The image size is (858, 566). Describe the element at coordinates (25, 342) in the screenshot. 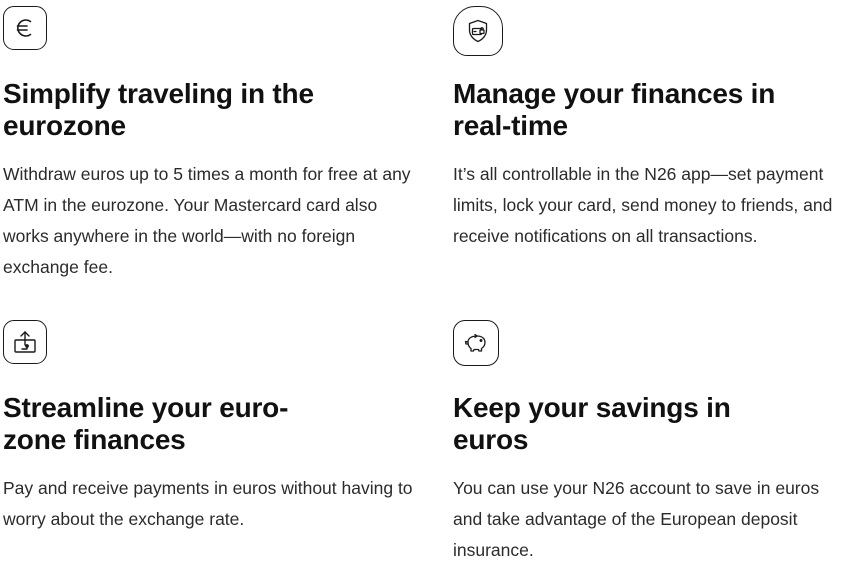

I see `money-transfer-upload-icon` at that location.